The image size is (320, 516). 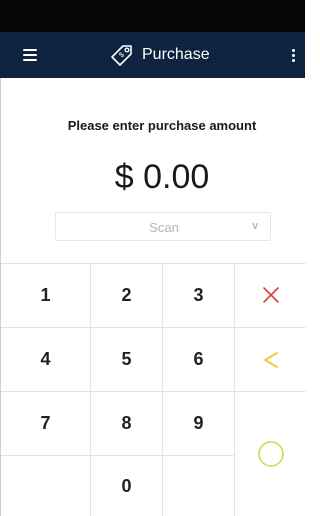 I want to click on hamburger-menu-icon, so click(x=30, y=55).